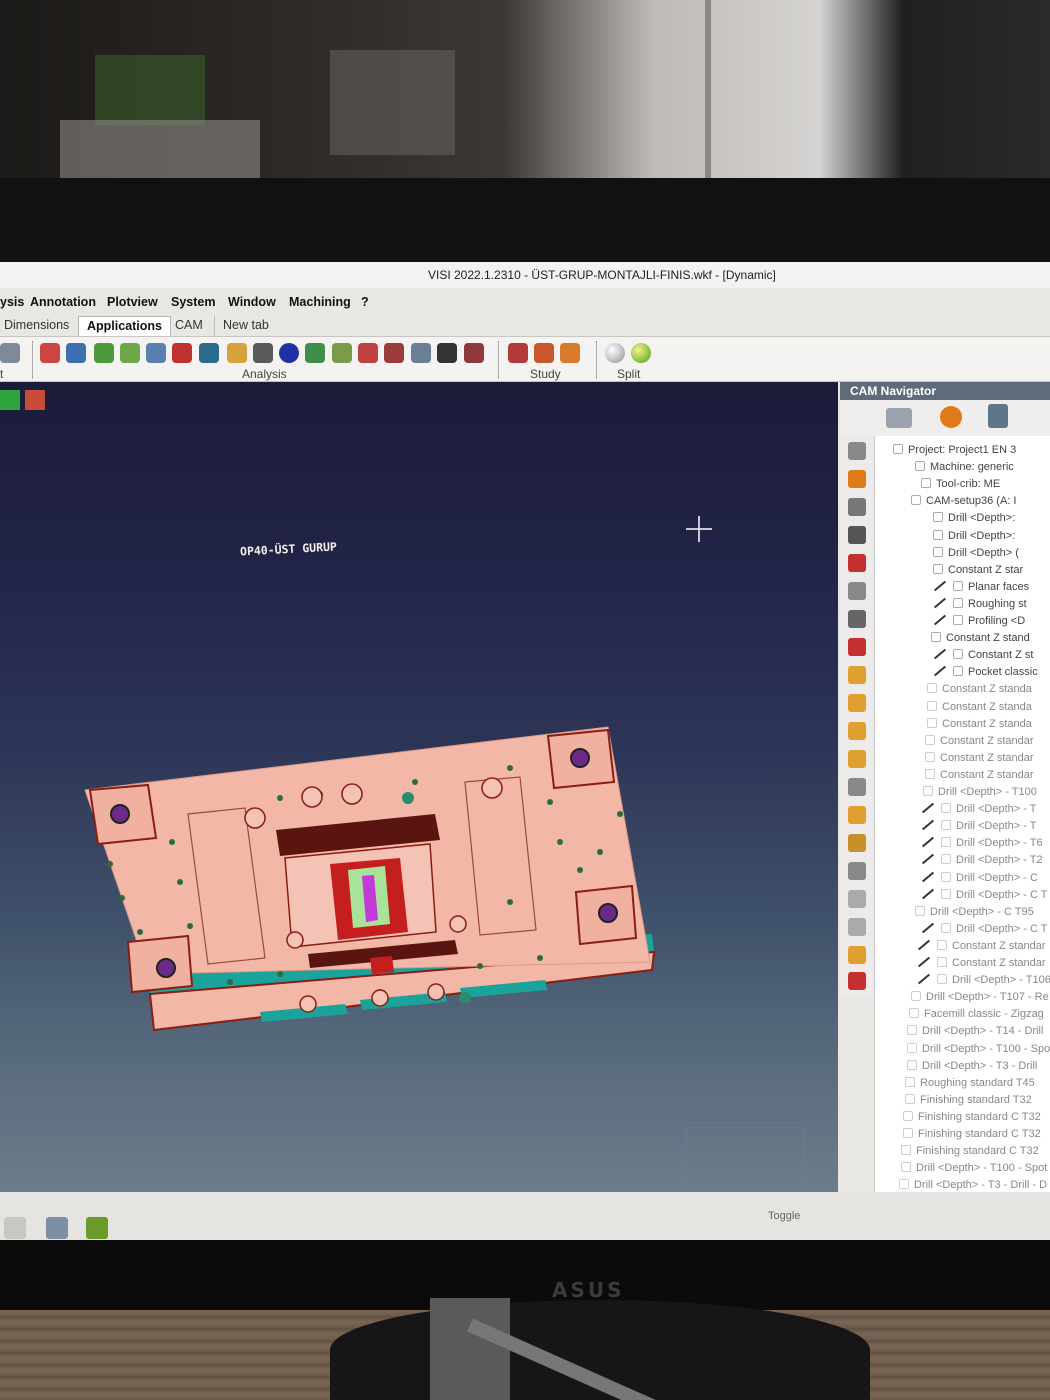  Describe the element at coordinates (982, 843) in the screenshot. I see `tree-item: Drill <Depth> - T6` at that location.